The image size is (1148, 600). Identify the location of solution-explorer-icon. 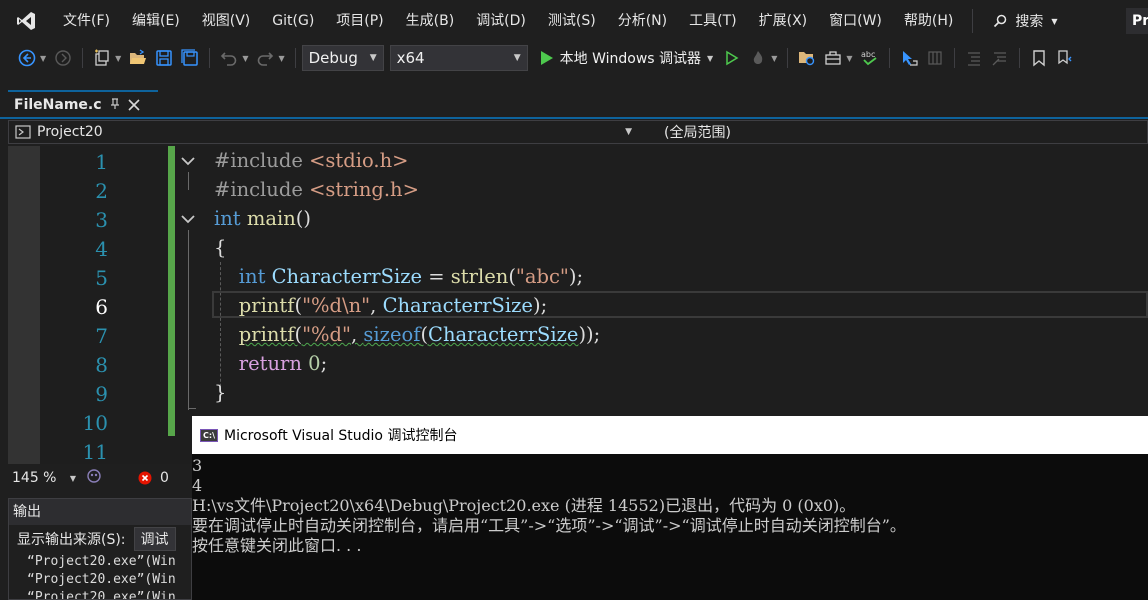
(807, 58).